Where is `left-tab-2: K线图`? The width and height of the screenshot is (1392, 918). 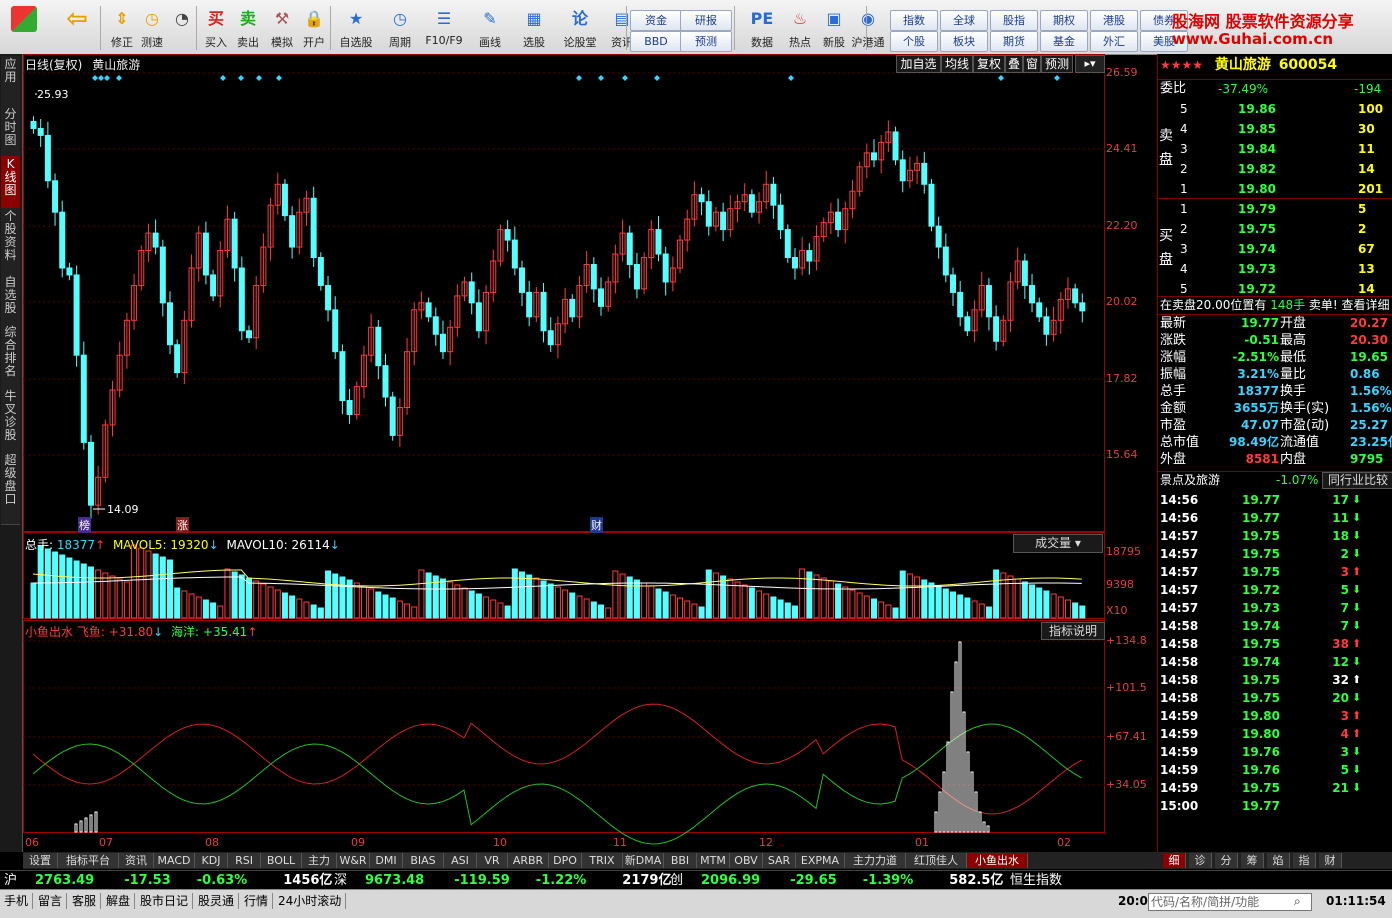 left-tab-2: K线图 is located at coordinates (10, 182).